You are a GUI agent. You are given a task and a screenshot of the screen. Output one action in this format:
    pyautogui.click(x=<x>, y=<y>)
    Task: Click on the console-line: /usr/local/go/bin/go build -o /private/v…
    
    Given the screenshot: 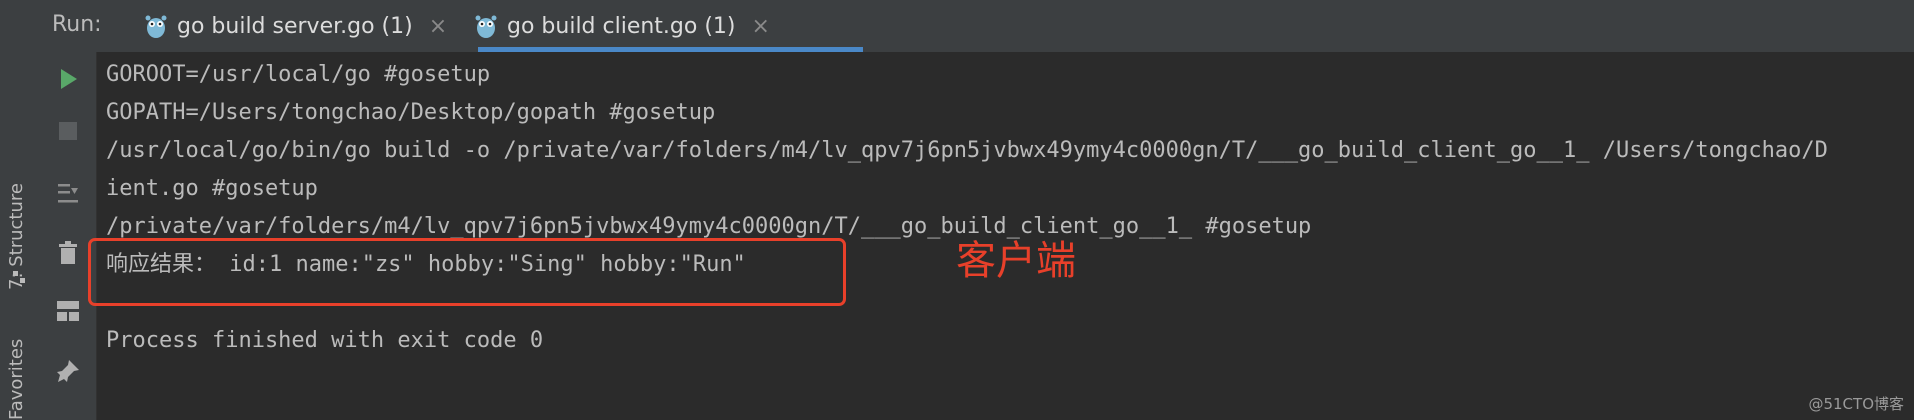 What is the action you would take?
    pyautogui.click(x=967, y=150)
    